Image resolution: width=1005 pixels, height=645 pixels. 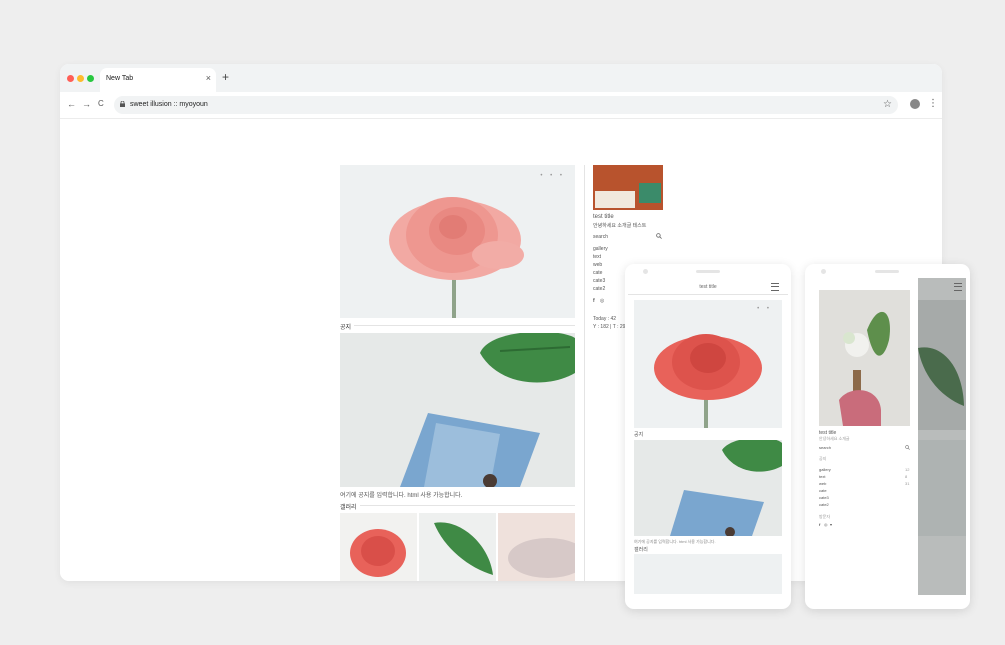 What do you see at coordinates (819, 524) in the screenshot?
I see `drawer-facebook-icon: f` at bounding box center [819, 524].